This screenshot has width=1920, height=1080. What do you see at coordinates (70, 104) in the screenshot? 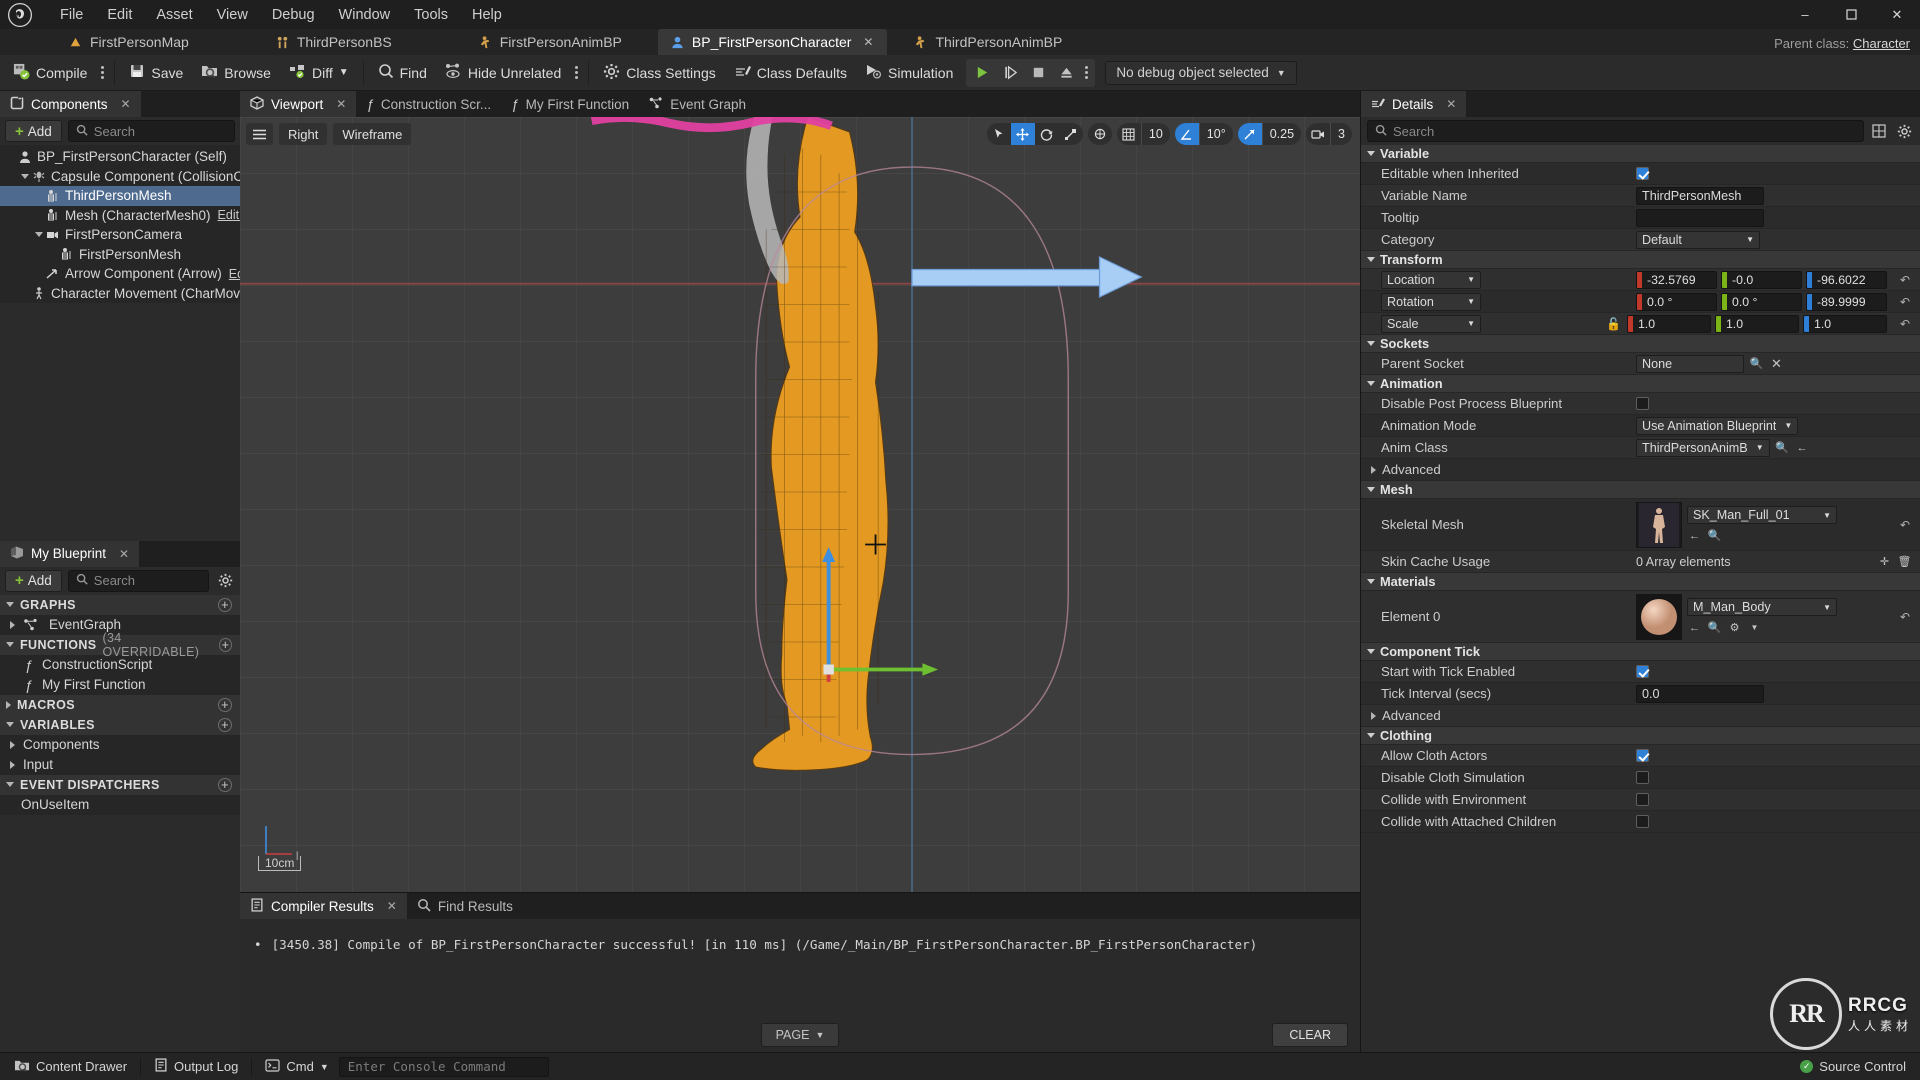
I see `tab-components: Components ✕` at bounding box center [70, 104].